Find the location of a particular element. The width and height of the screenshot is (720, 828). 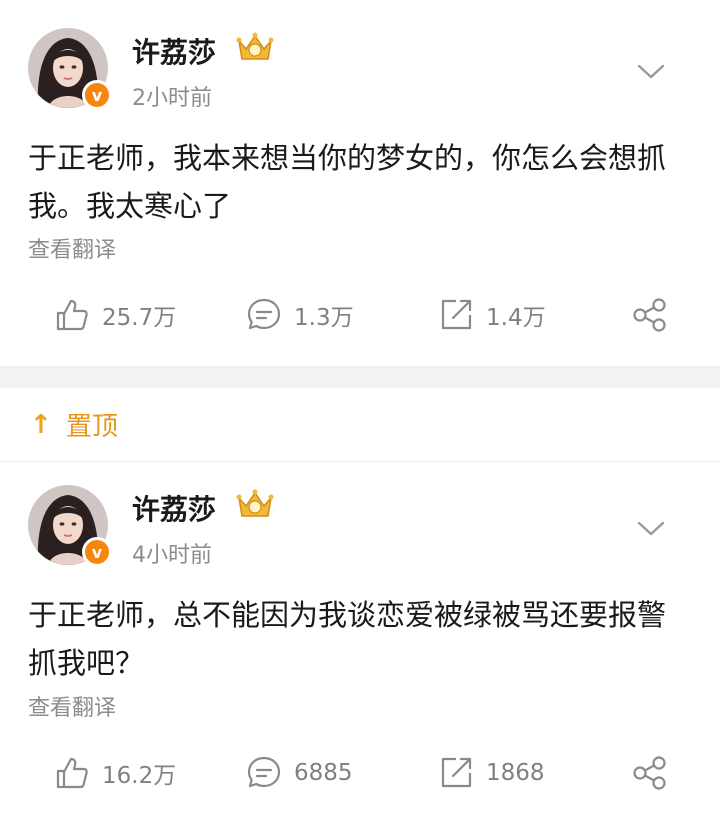

action-bar: 16.2万 6885 1868 is located at coordinates (360, 773).